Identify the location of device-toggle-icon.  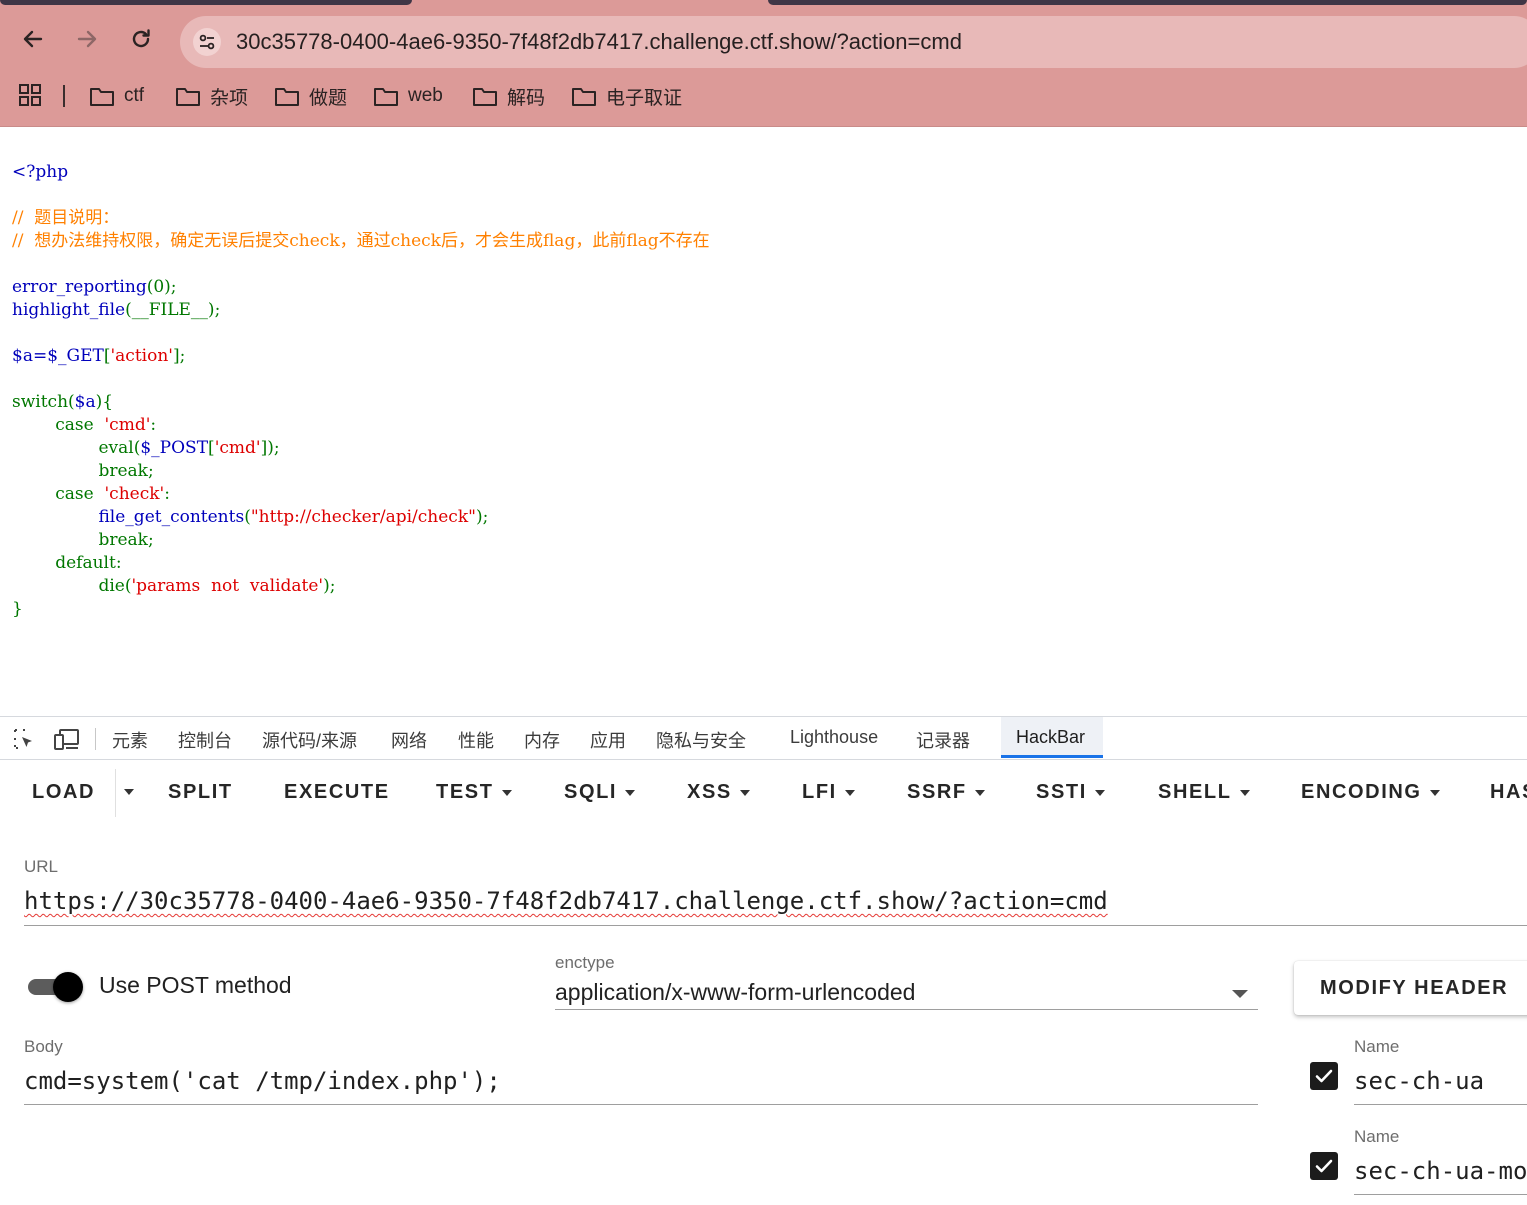
(66, 739).